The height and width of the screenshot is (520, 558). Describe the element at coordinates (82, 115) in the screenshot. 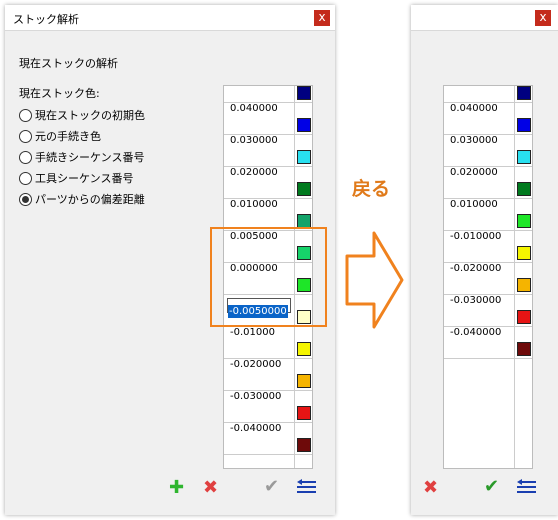

I see `radio-initial-color: 現在ストックの初期色` at that location.